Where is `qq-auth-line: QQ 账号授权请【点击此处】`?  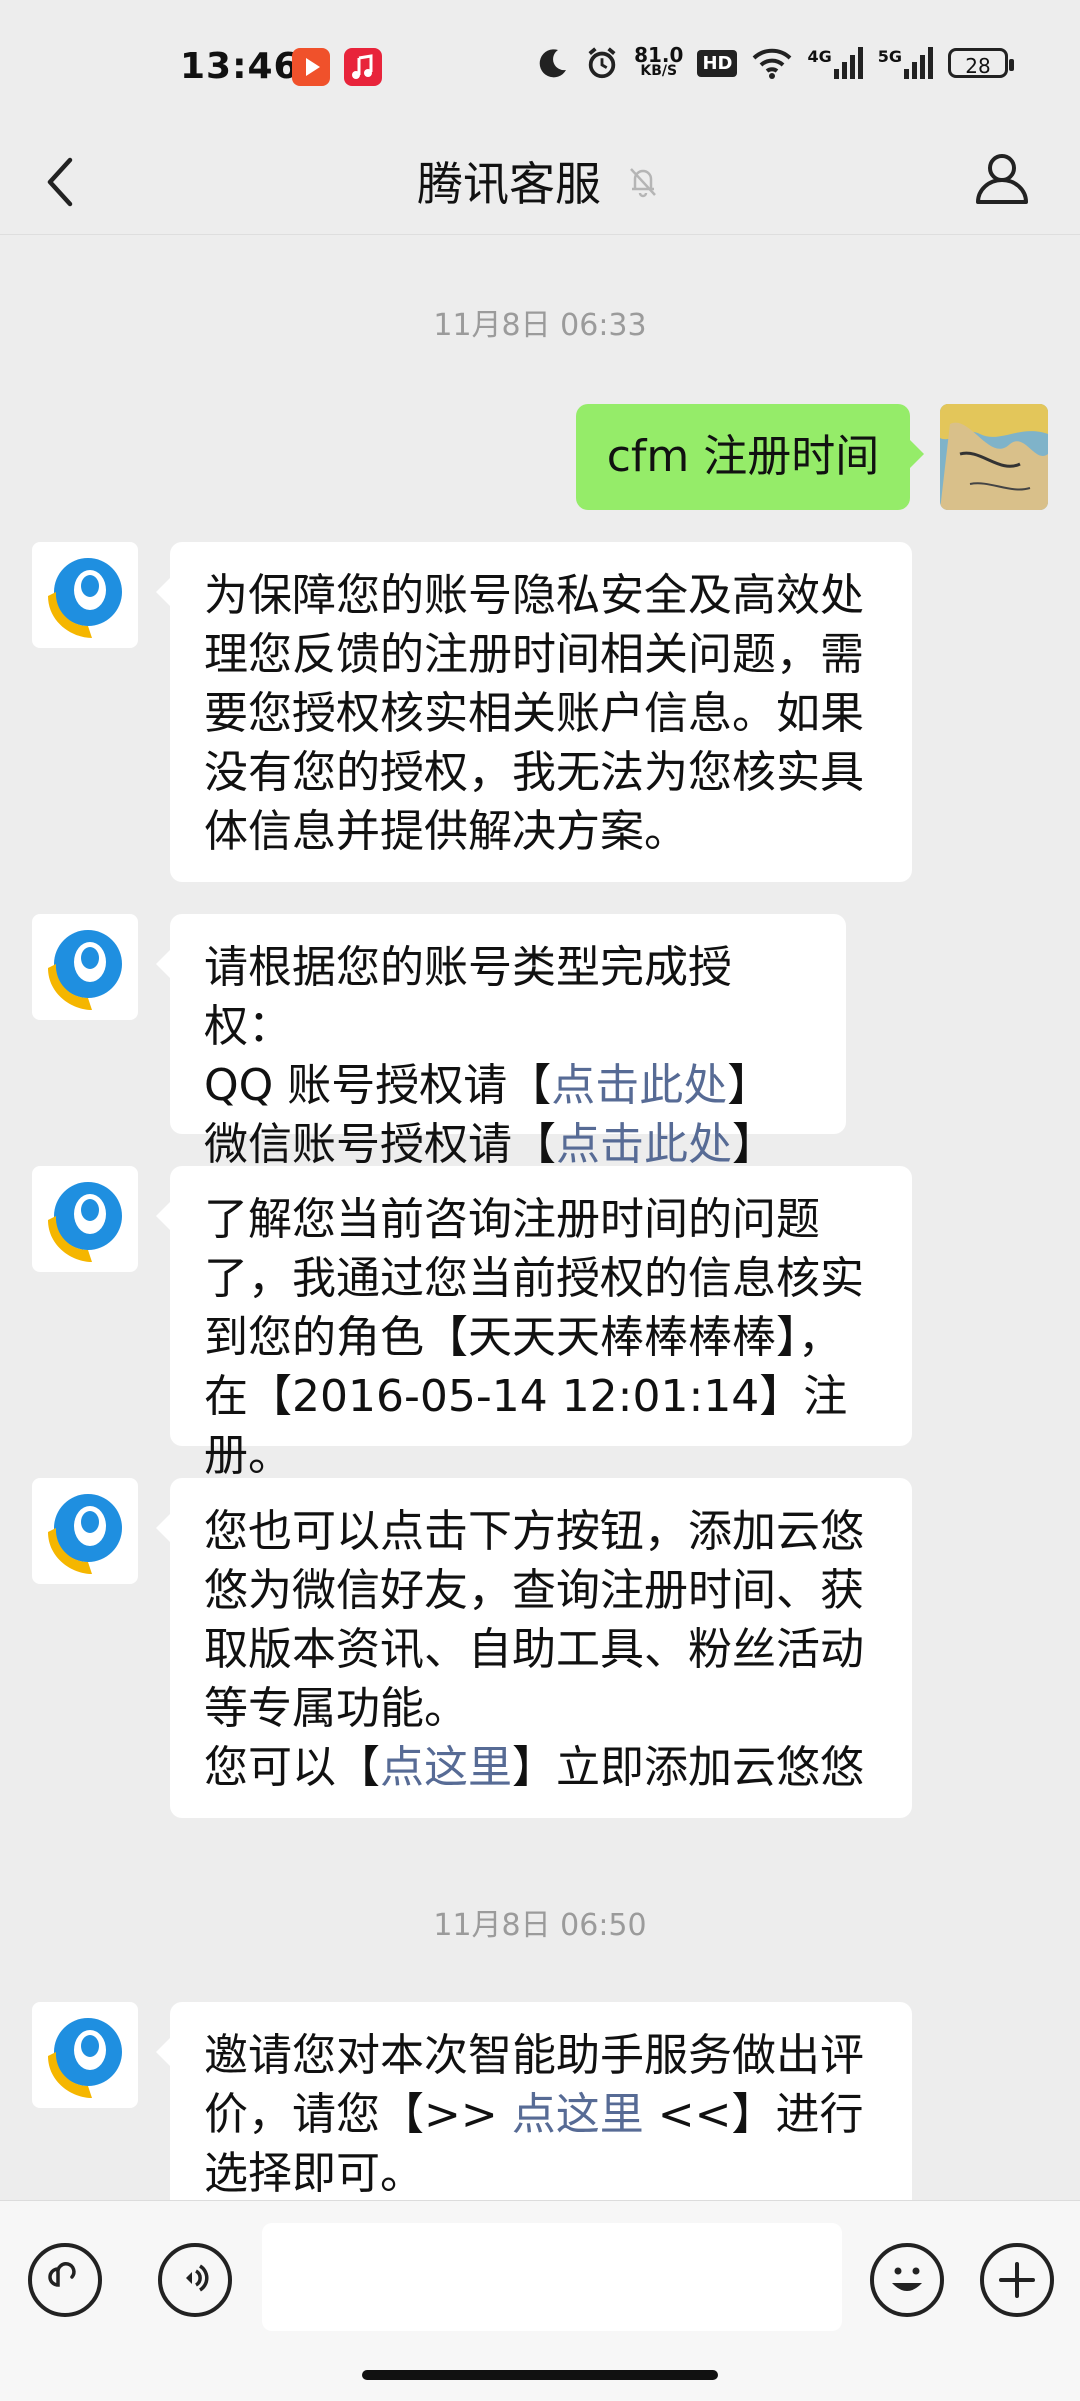
qq-auth-line: QQ 账号授权请【点击此处】 is located at coordinates (508, 1085).